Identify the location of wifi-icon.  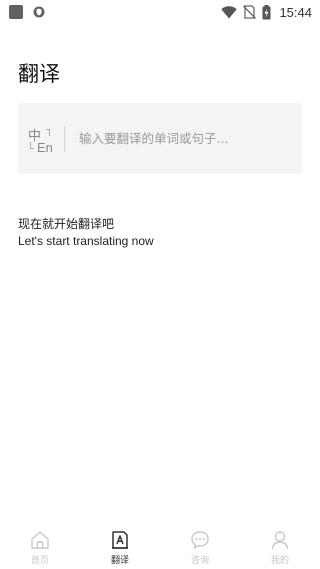
(229, 11).